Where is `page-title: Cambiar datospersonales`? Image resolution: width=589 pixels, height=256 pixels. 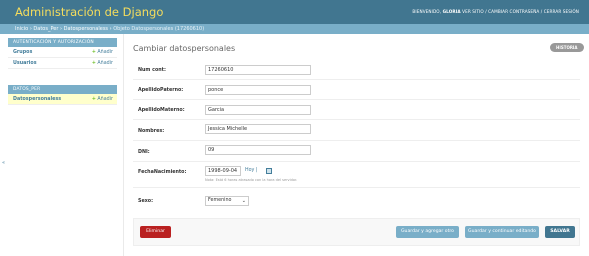 page-title: Cambiar datospersonales is located at coordinates (184, 48).